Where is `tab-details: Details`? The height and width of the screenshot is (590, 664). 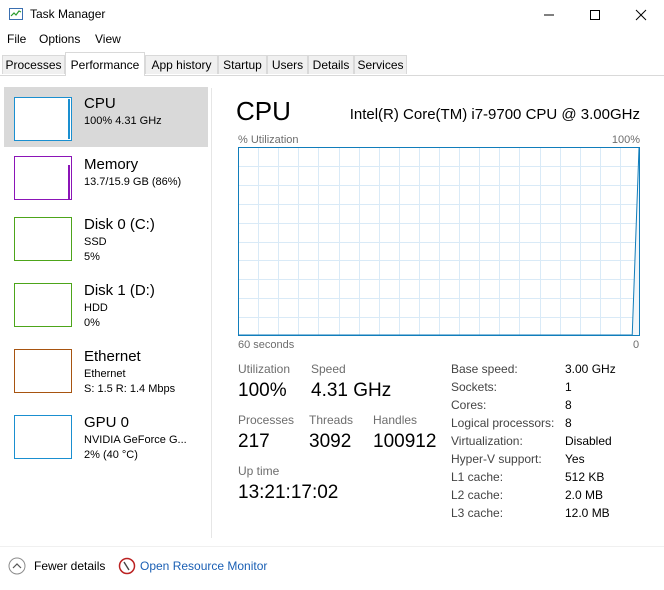
tab-details: Details is located at coordinates (331, 64).